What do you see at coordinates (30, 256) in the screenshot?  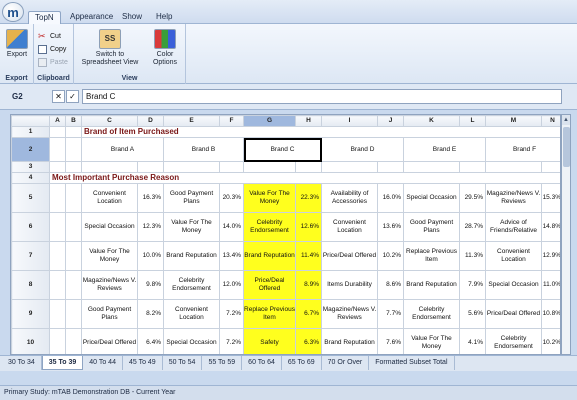 I see `row-header: 7` at bounding box center [30, 256].